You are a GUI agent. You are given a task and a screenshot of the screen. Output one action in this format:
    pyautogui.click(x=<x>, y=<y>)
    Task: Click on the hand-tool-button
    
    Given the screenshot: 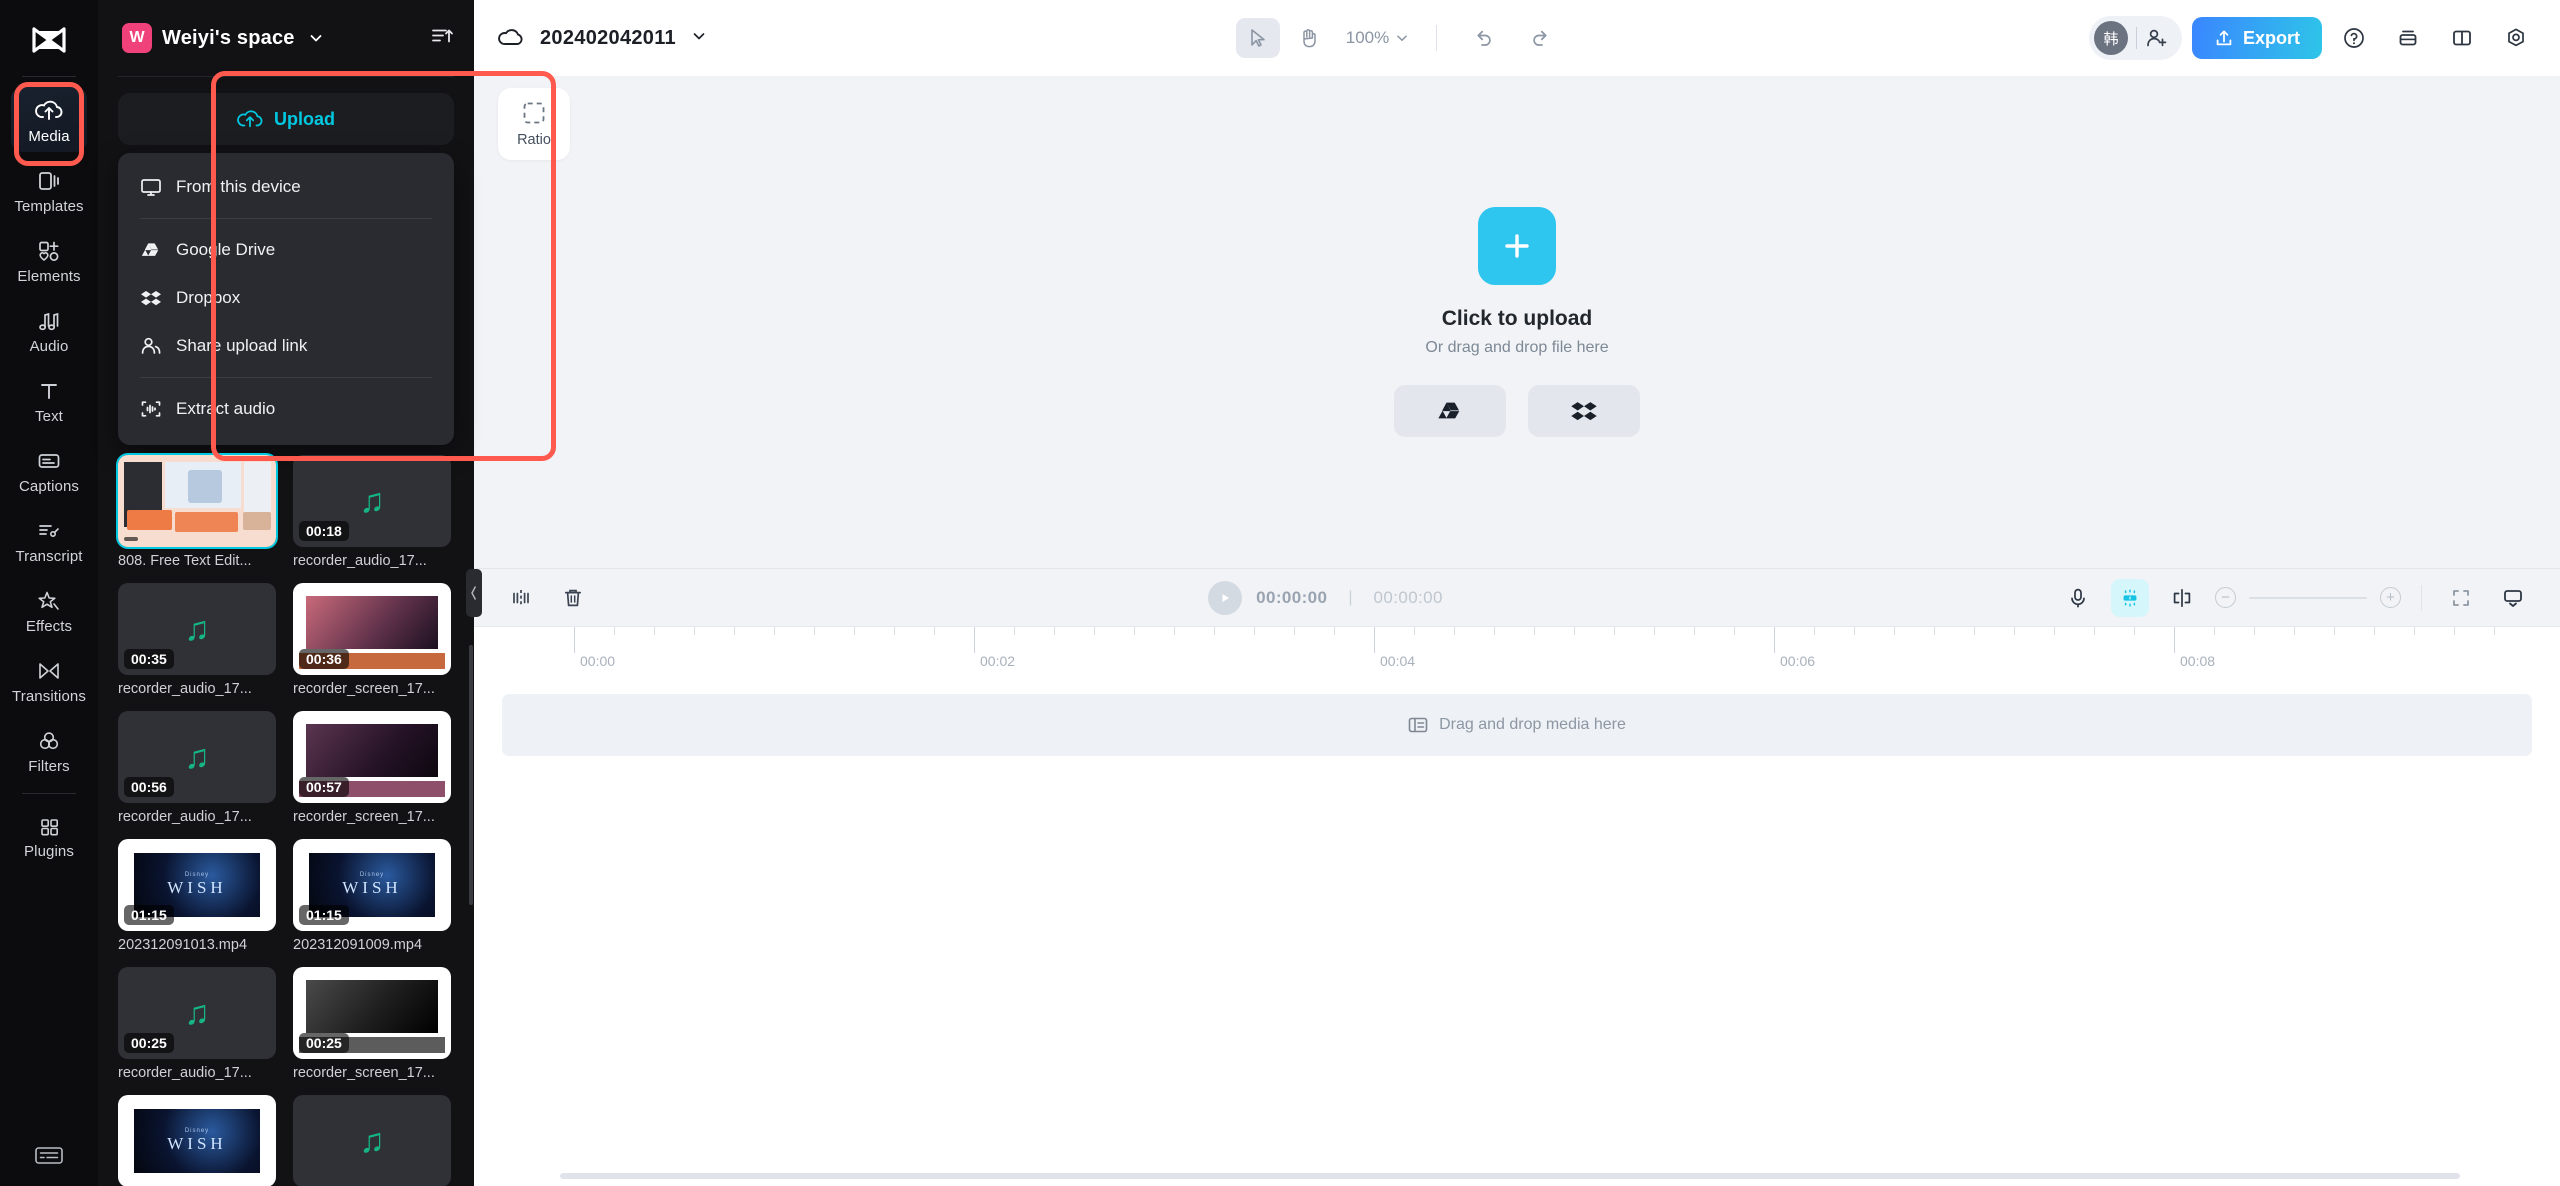 What is the action you would take?
    pyautogui.click(x=1308, y=38)
    